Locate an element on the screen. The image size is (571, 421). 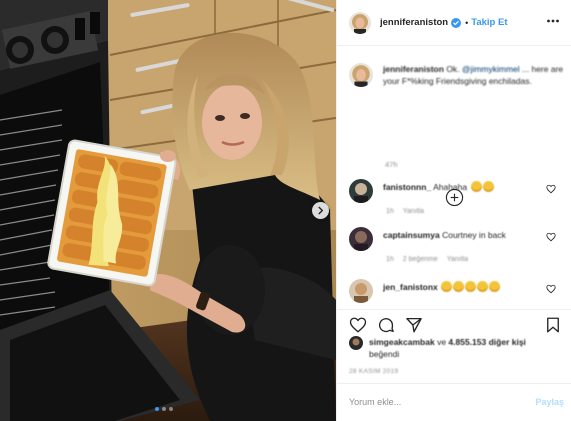
follow-button: Takip Et is located at coordinates (489, 22).